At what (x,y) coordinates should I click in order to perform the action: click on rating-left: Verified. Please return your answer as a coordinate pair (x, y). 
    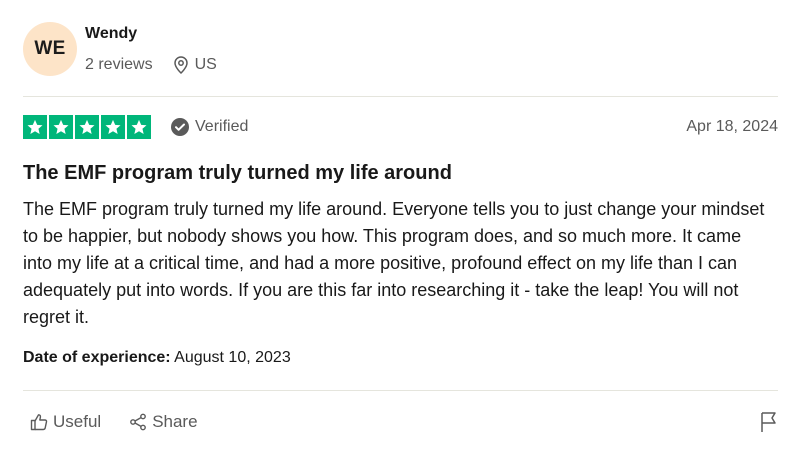
    Looking at the image, I should click on (135, 127).